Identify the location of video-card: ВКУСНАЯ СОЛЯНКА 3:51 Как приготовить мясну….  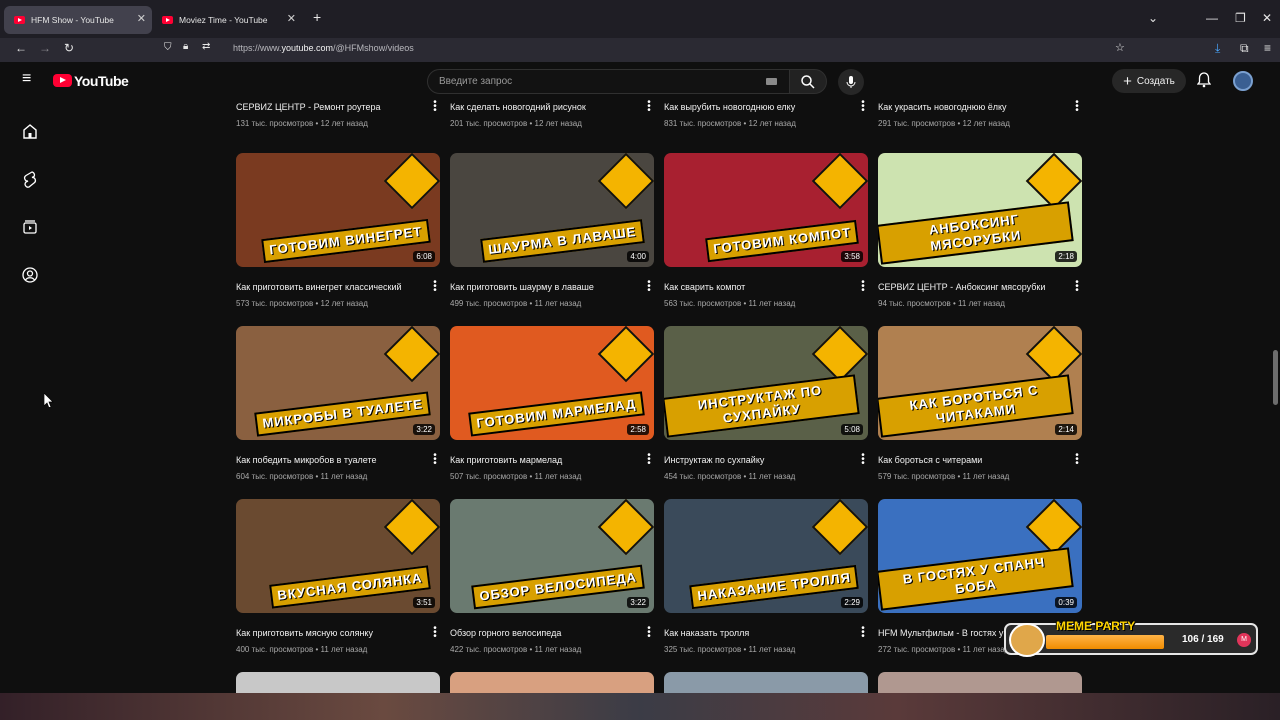
(338, 576).